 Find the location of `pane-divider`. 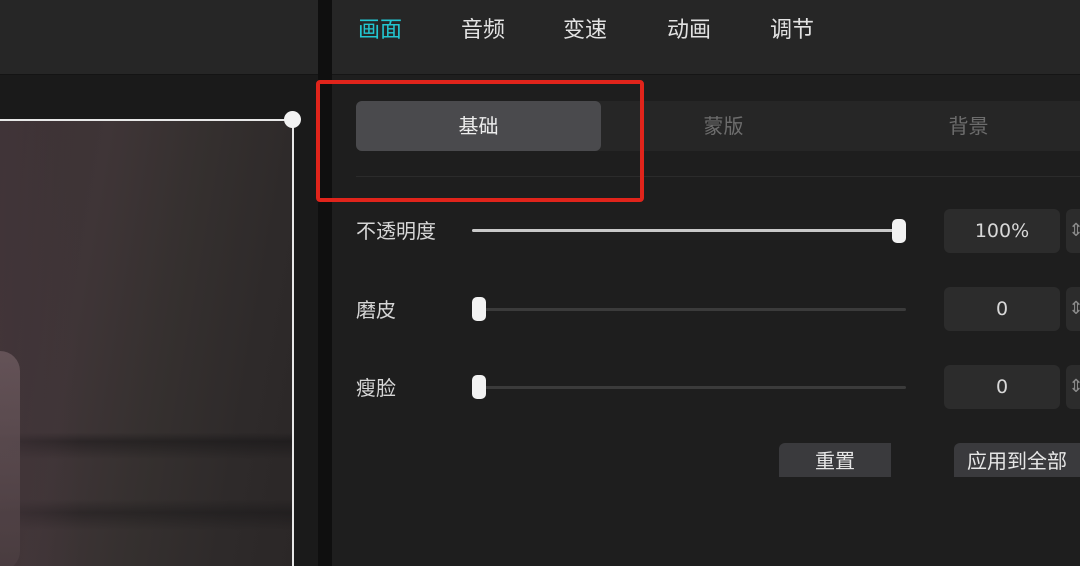

pane-divider is located at coordinates (325, 283).